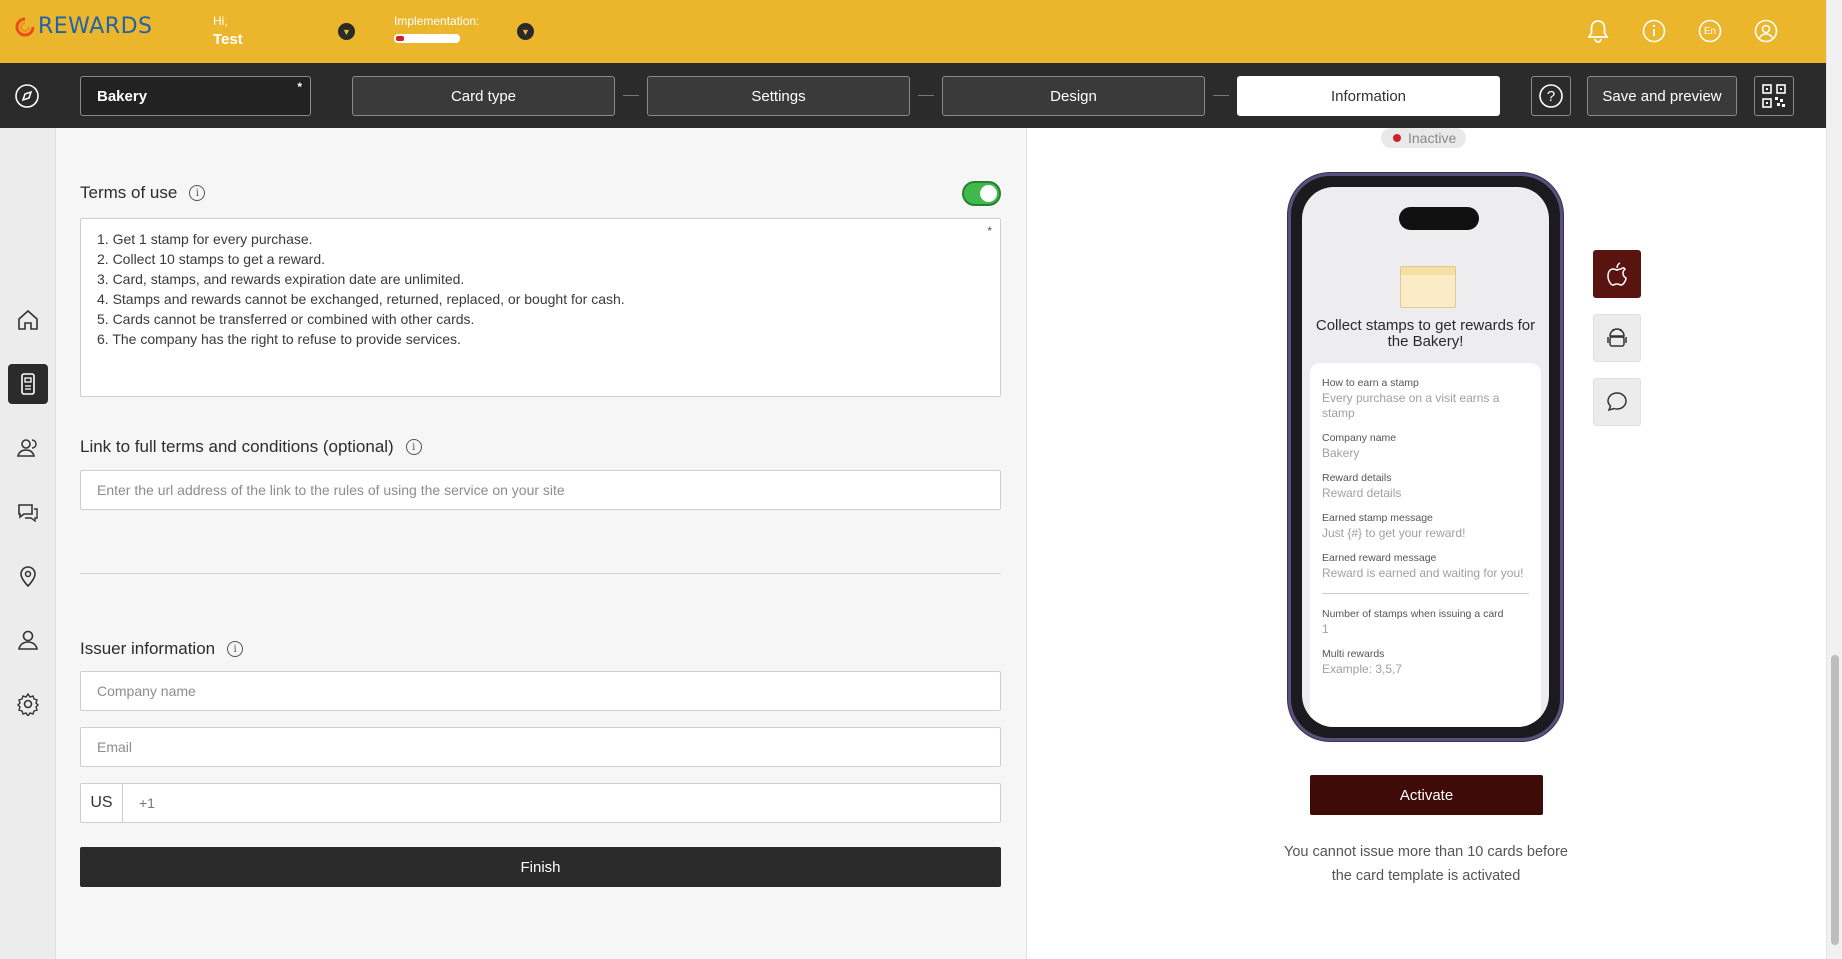 Image resolution: width=1842 pixels, height=959 pixels. I want to click on finish-button: Finish, so click(540, 867).